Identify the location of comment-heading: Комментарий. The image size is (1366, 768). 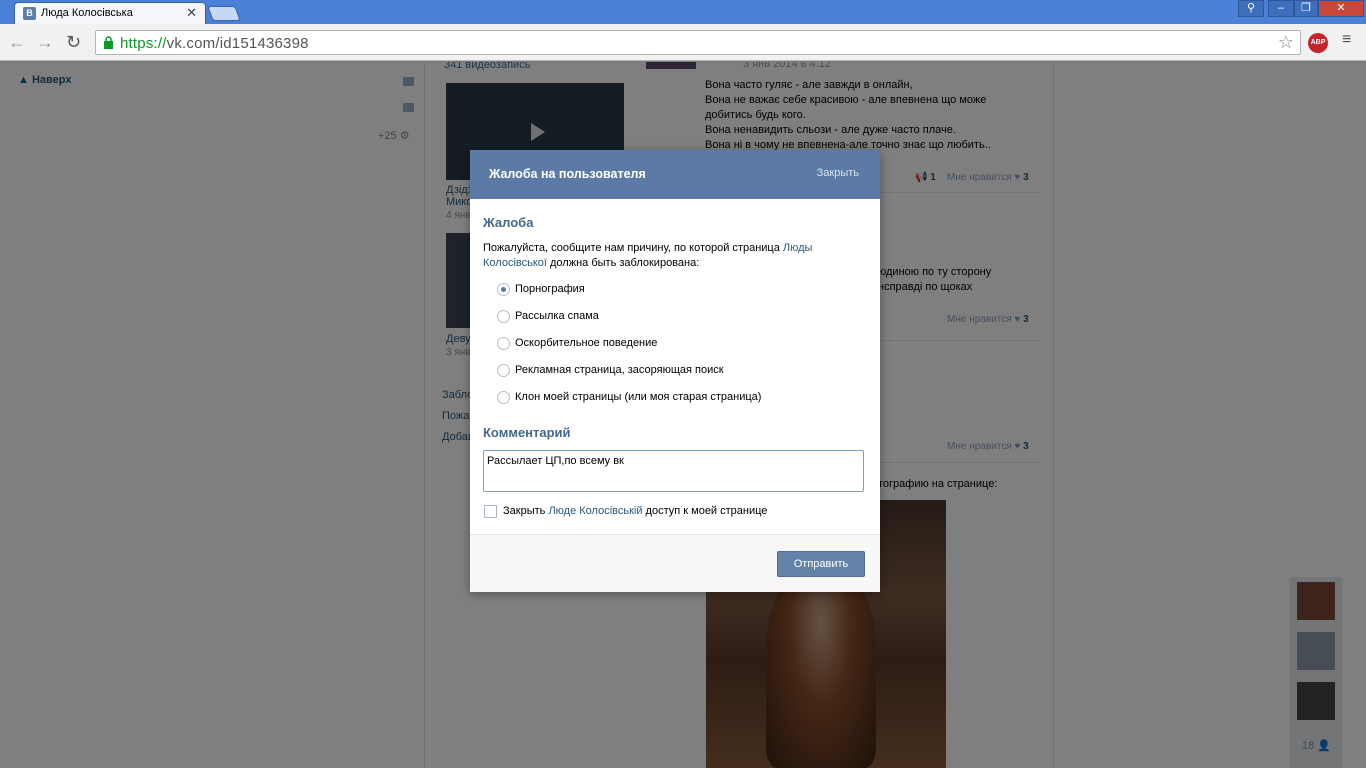
(527, 432).